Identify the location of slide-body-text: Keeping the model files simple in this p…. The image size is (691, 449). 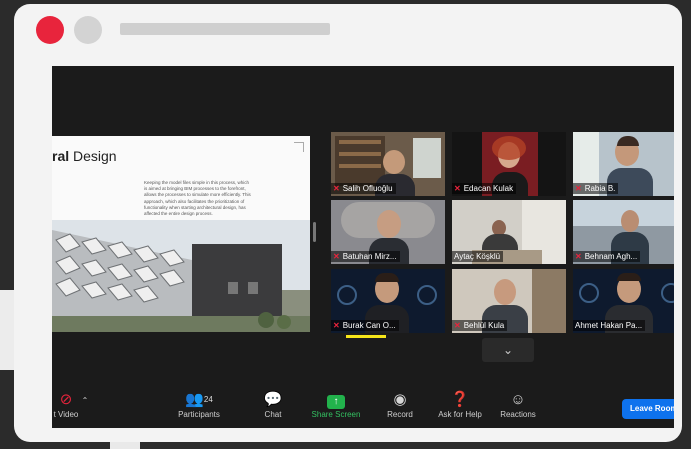
(197, 198).